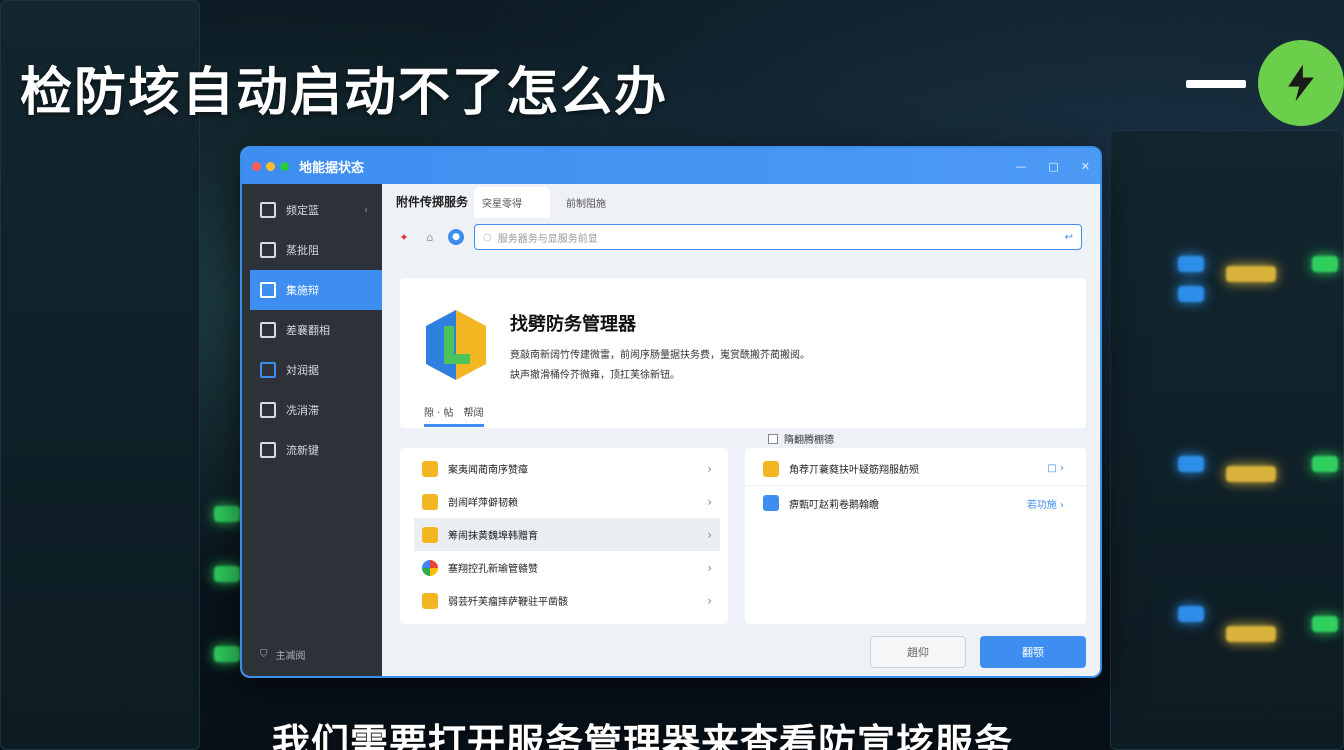 The width and height of the screenshot is (1344, 750). I want to click on server-rack-right, so click(1227, 440).